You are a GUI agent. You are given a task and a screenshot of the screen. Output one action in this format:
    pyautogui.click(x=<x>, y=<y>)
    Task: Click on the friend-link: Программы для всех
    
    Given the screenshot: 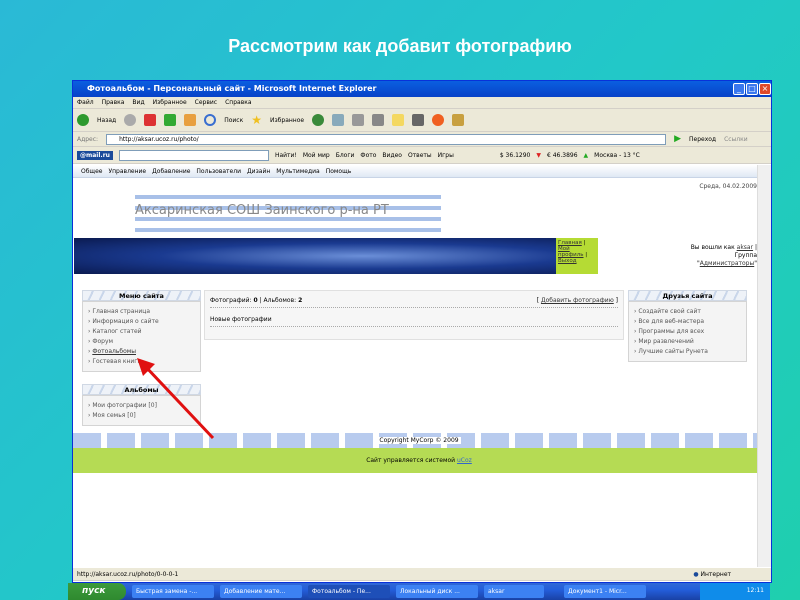 What is the action you would take?
    pyautogui.click(x=671, y=331)
    